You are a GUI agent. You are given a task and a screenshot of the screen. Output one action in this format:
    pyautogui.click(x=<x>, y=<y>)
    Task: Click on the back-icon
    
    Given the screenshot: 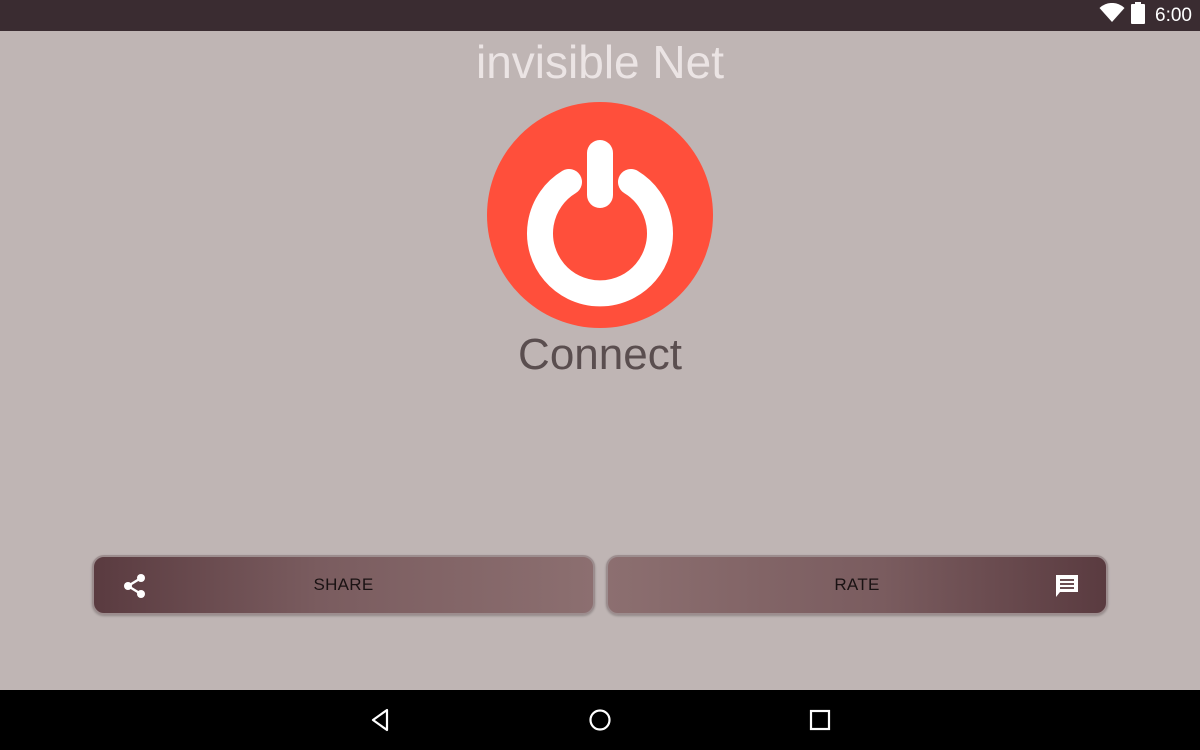 What is the action you would take?
    pyautogui.click(x=380, y=720)
    